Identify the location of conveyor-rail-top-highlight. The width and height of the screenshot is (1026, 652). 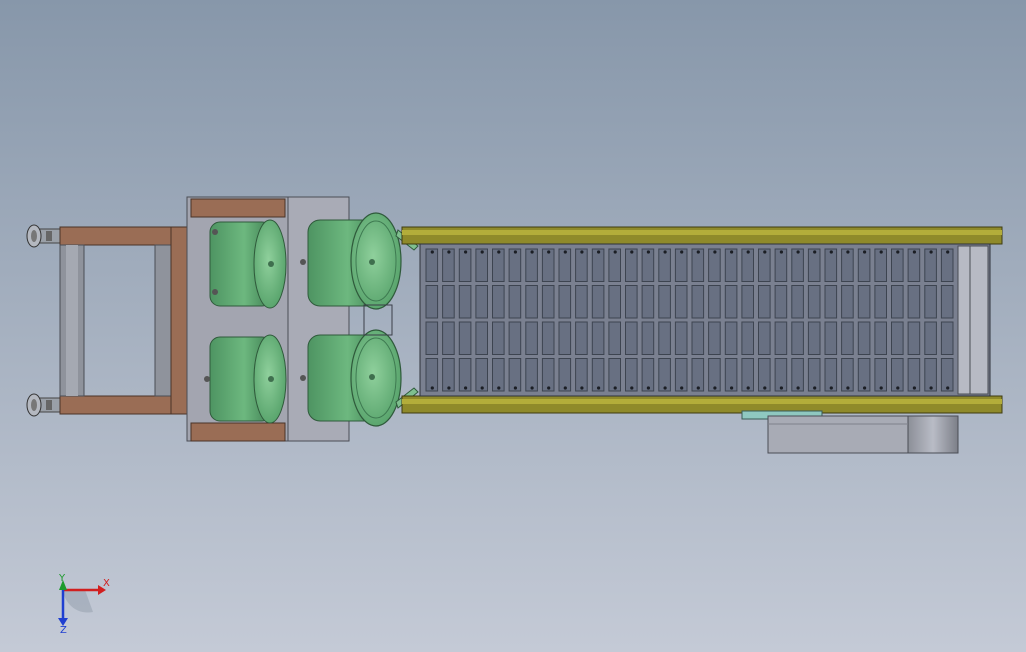
(702, 232).